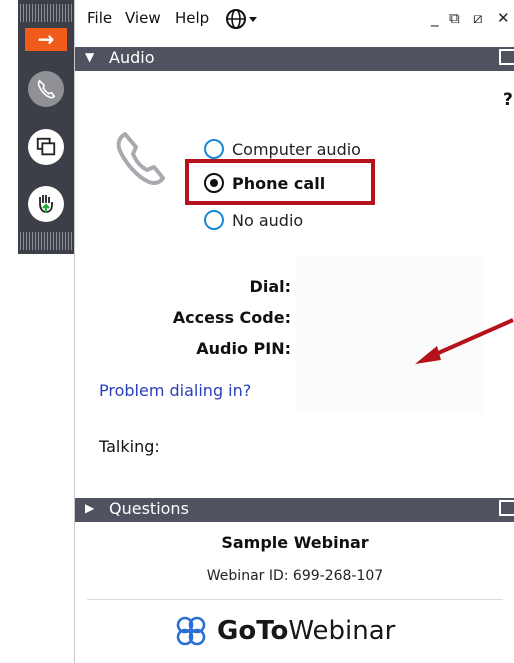  Describe the element at coordinates (129, 446) in the screenshot. I see `talking-label: Talking:` at that location.